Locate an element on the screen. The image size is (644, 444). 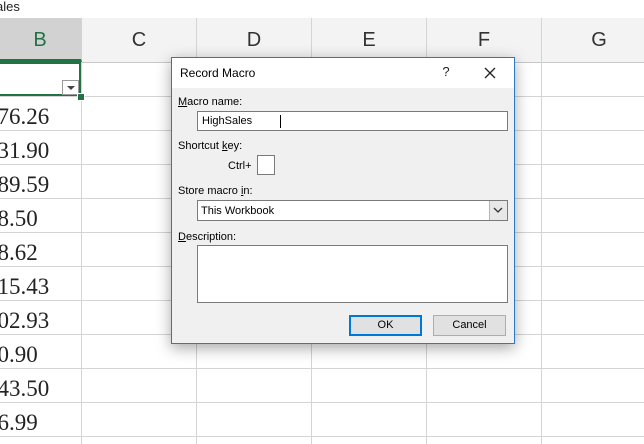
formula-text: ales is located at coordinates (10, 7).